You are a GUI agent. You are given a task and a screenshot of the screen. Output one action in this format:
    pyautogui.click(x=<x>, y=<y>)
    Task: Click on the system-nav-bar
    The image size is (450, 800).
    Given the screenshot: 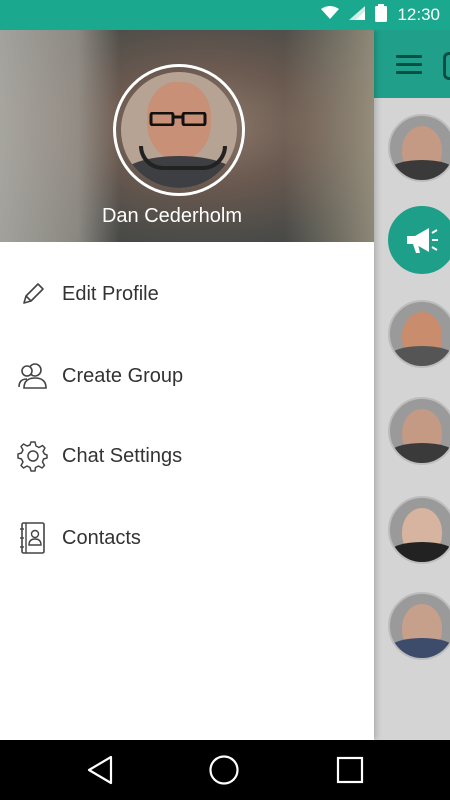 What is the action you would take?
    pyautogui.click(x=225, y=770)
    